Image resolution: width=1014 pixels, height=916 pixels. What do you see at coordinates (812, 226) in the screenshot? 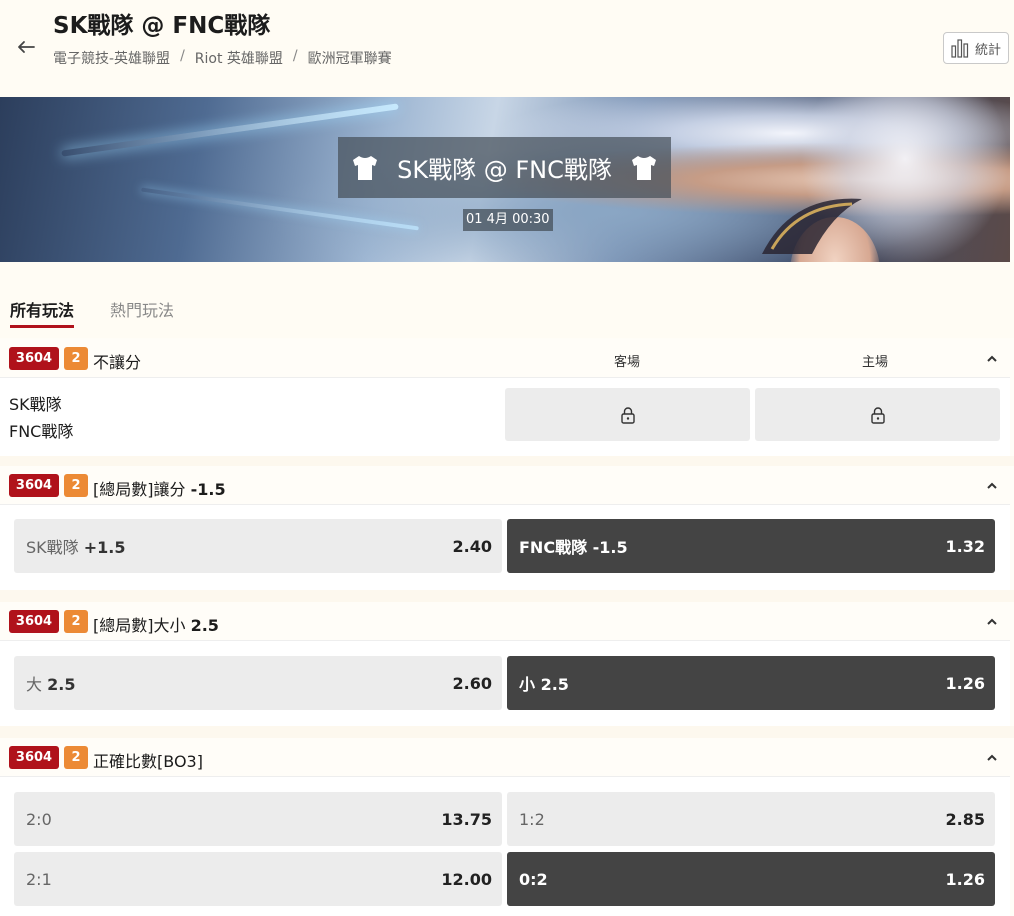
I see `banner-art` at bounding box center [812, 226].